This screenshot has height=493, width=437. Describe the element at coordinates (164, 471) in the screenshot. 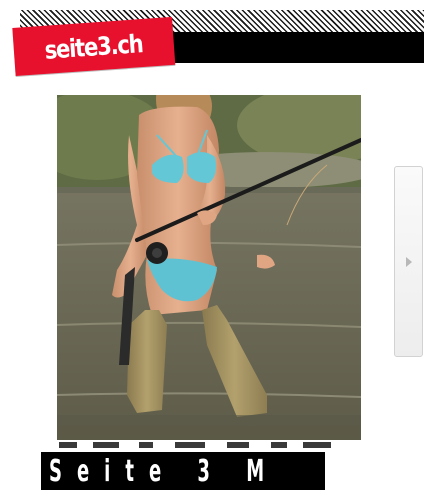

I see `caption-text: Seite 3 M` at that location.